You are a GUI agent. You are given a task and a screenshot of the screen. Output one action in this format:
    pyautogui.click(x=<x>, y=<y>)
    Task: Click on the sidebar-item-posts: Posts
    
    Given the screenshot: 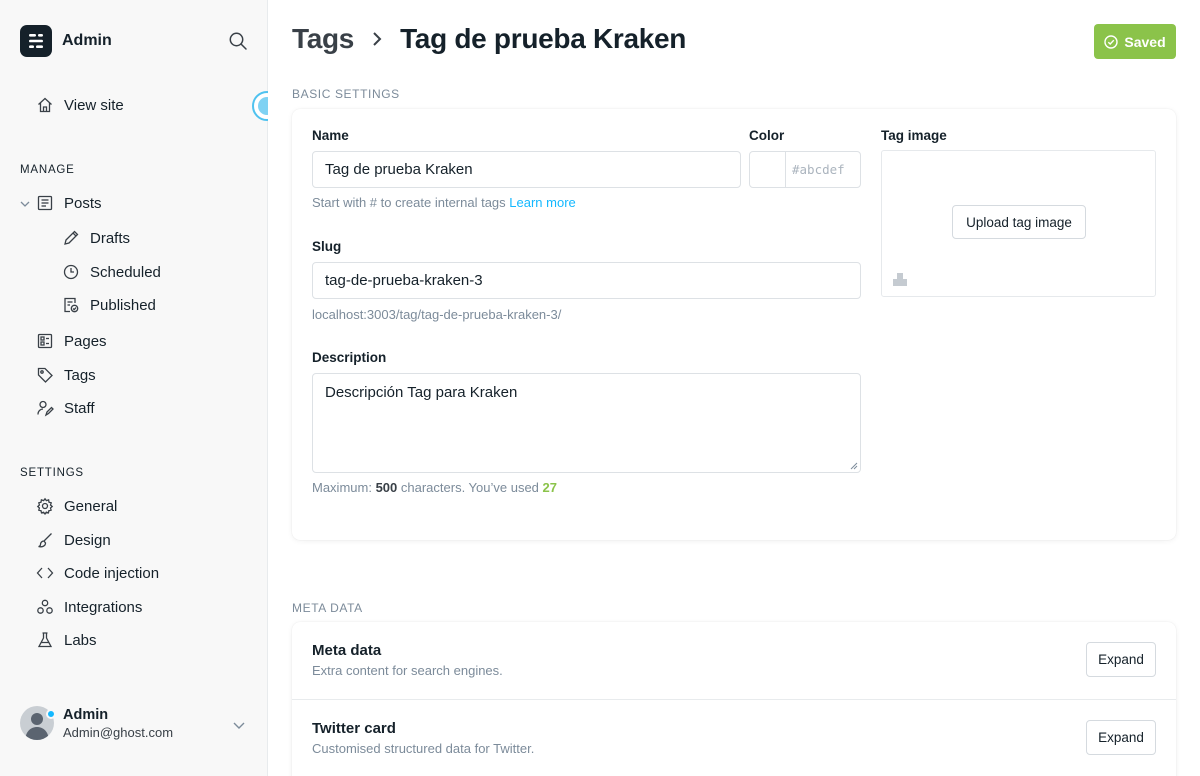 What is the action you would take?
    pyautogui.click(x=69, y=203)
    